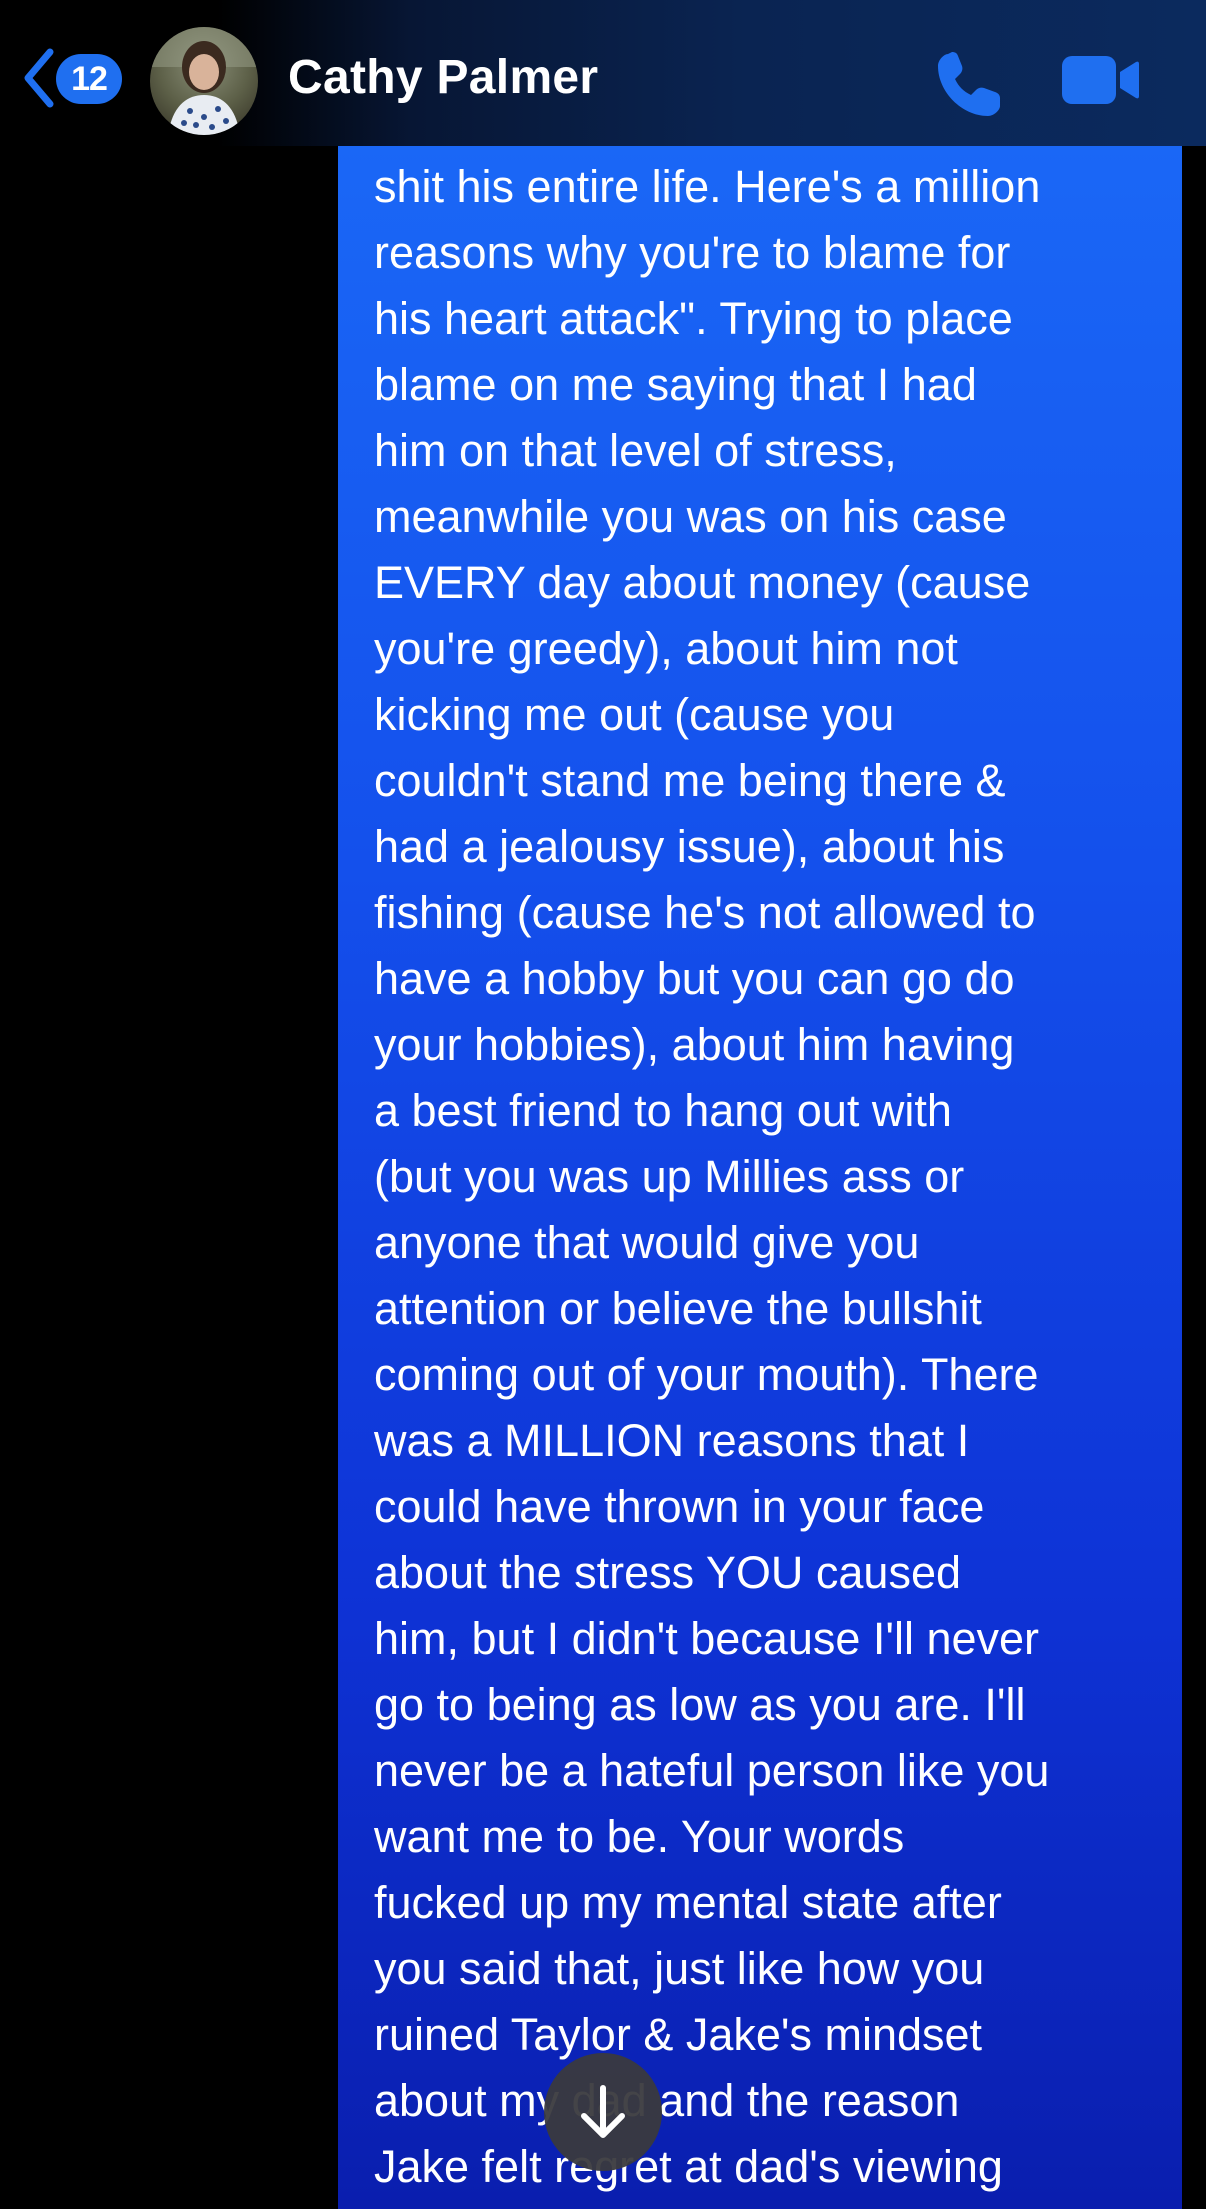  What do you see at coordinates (669, 1176) in the screenshot?
I see `message-line: (but you was up Millies ass or` at bounding box center [669, 1176].